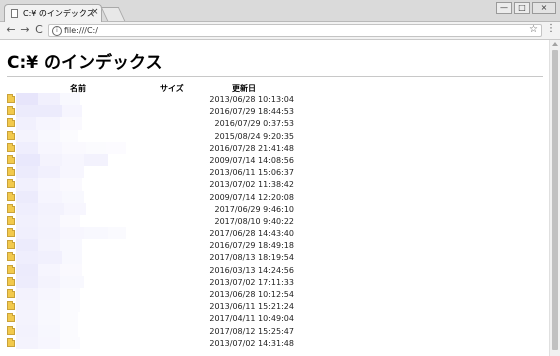 This screenshot has width=560, height=356. I want to click on list-item: 2016/07/29 18:44:53, so click(270, 111).